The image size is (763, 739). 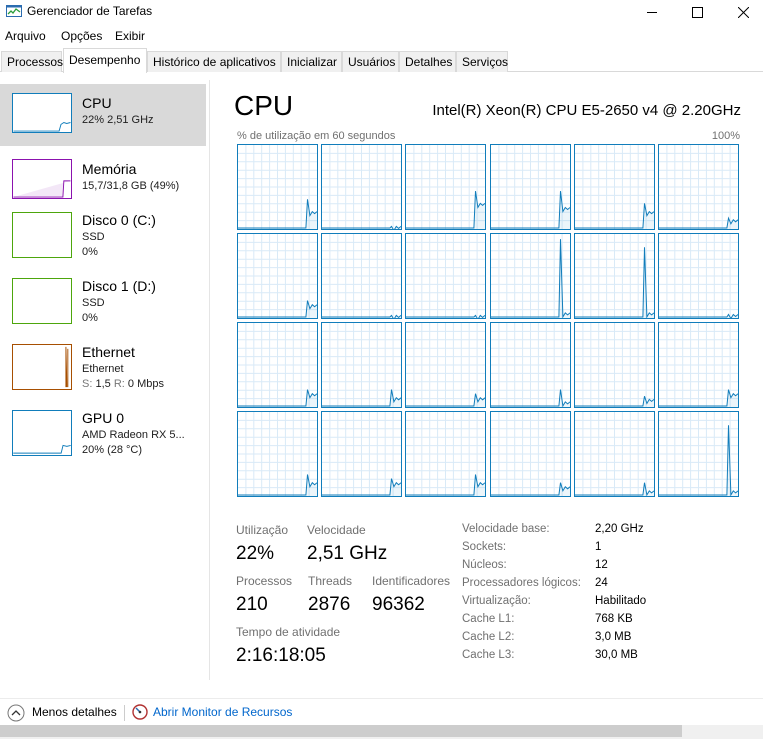 I want to click on sidebar-item-gpu: GPU 0 AMD Radeon RX 5... 20% (28 °C), so click(x=103, y=441).